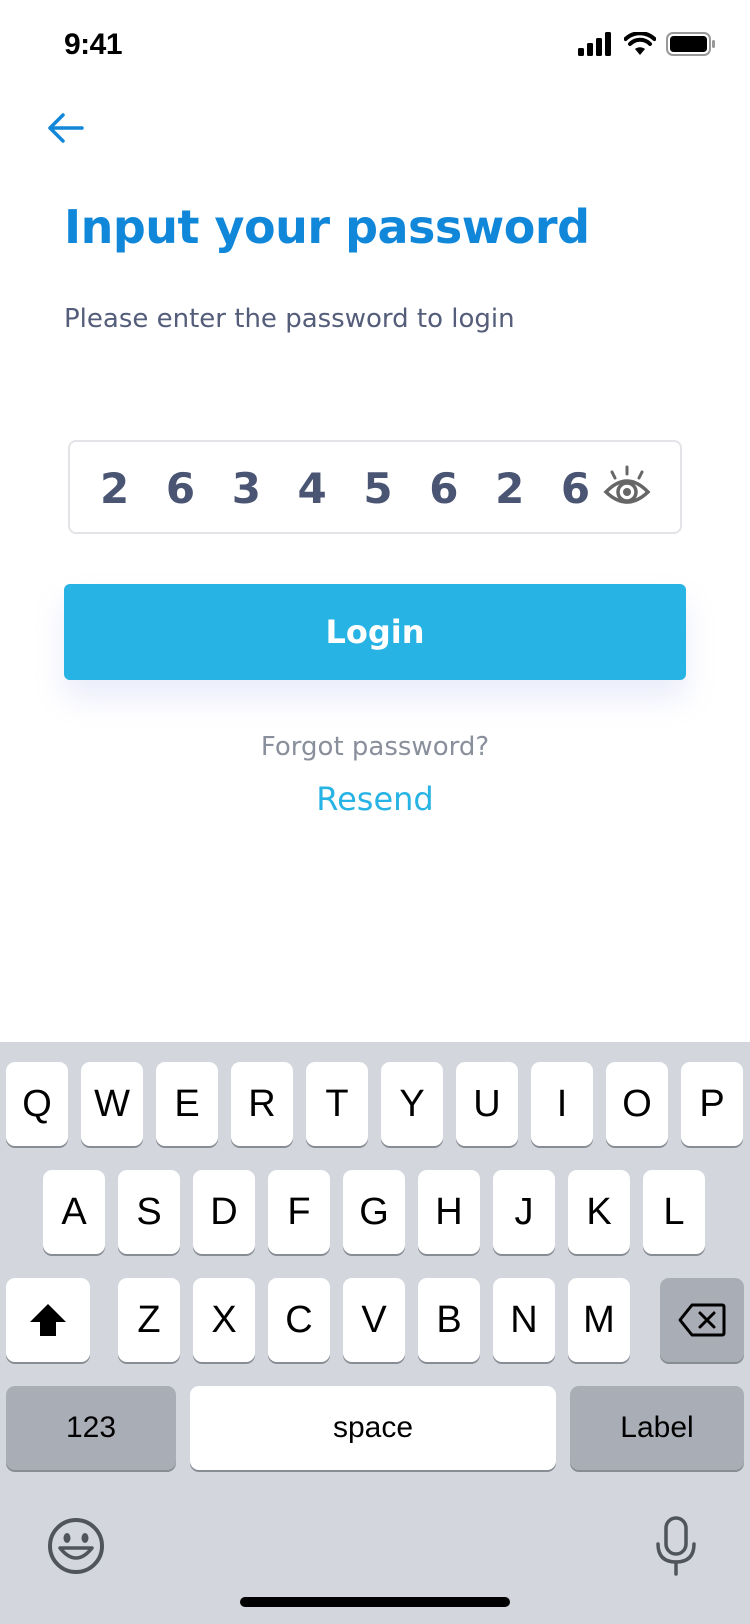 The height and width of the screenshot is (1624, 750). I want to click on key-a: A, so click(74, 1212).